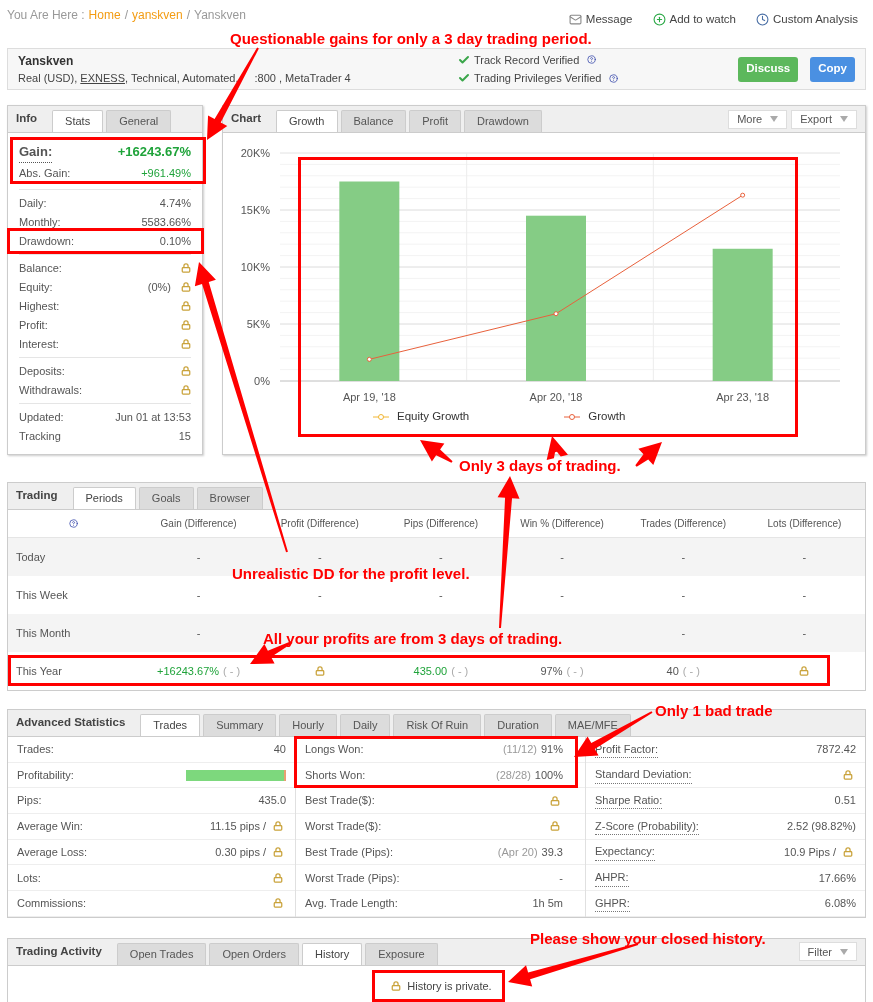 This screenshot has width=873, height=1002. What do you see at coordinates (502, 121) in the screenshot?
I see `tab: Drawdown` at bounding box center [502, 121].